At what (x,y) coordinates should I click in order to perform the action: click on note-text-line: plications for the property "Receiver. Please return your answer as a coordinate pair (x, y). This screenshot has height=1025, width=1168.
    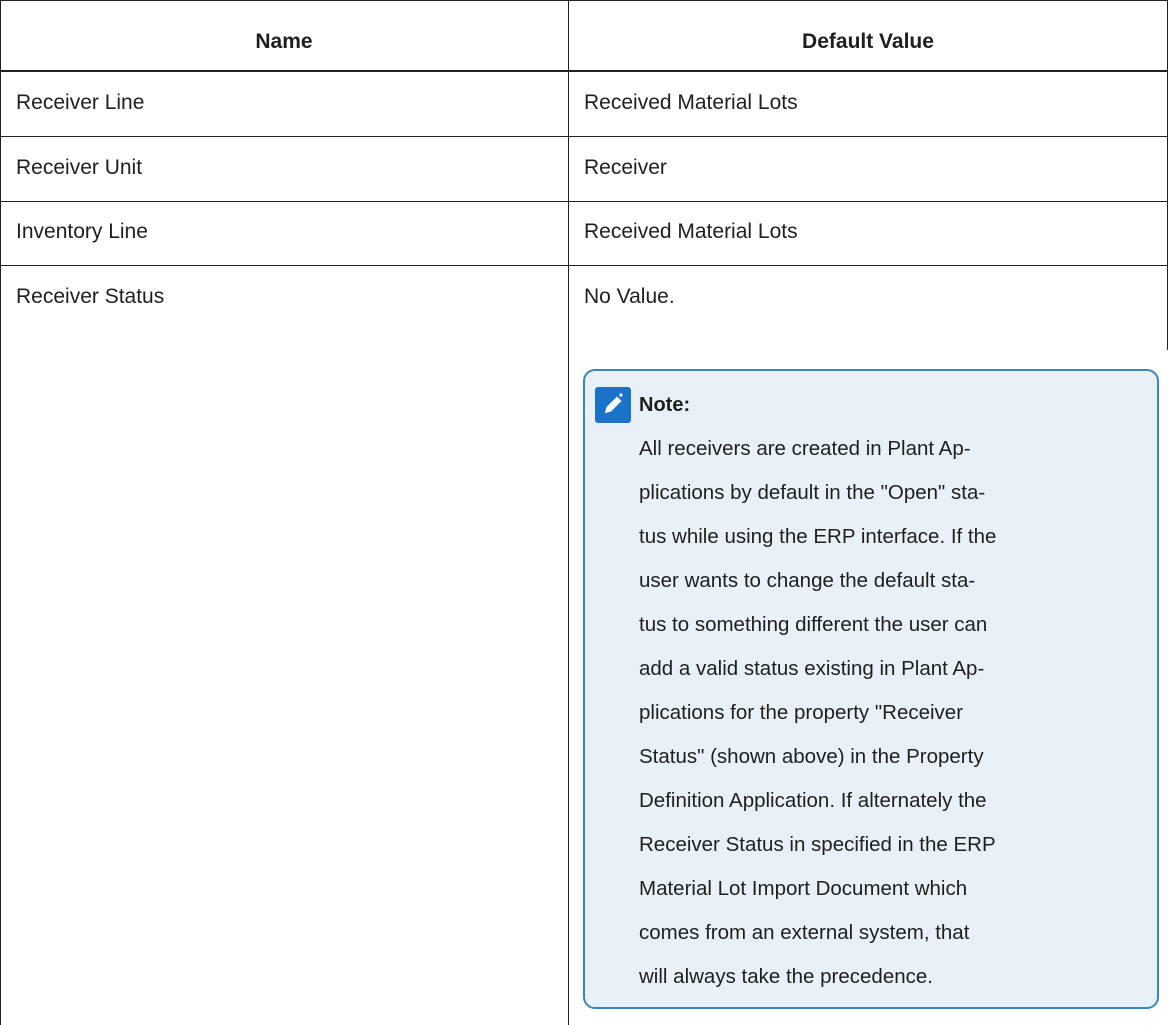
    Looking at the image, I should click on (801, 712).